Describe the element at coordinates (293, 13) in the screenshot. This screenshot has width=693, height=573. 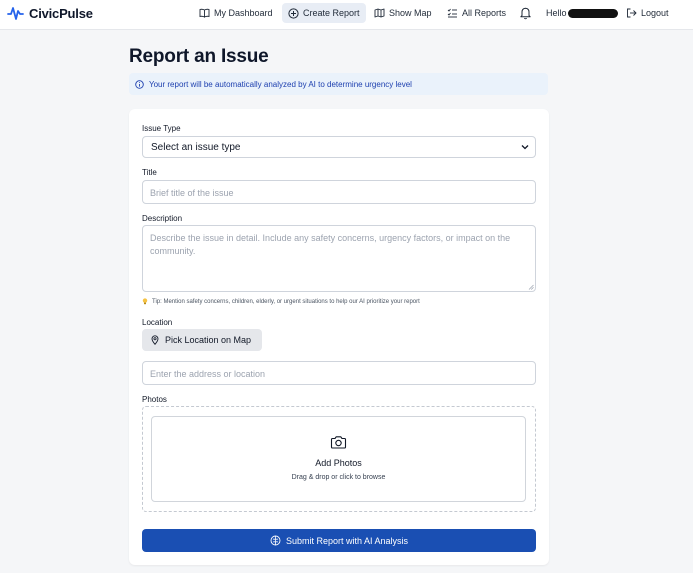
I see `plus-circle-icon` at that location.